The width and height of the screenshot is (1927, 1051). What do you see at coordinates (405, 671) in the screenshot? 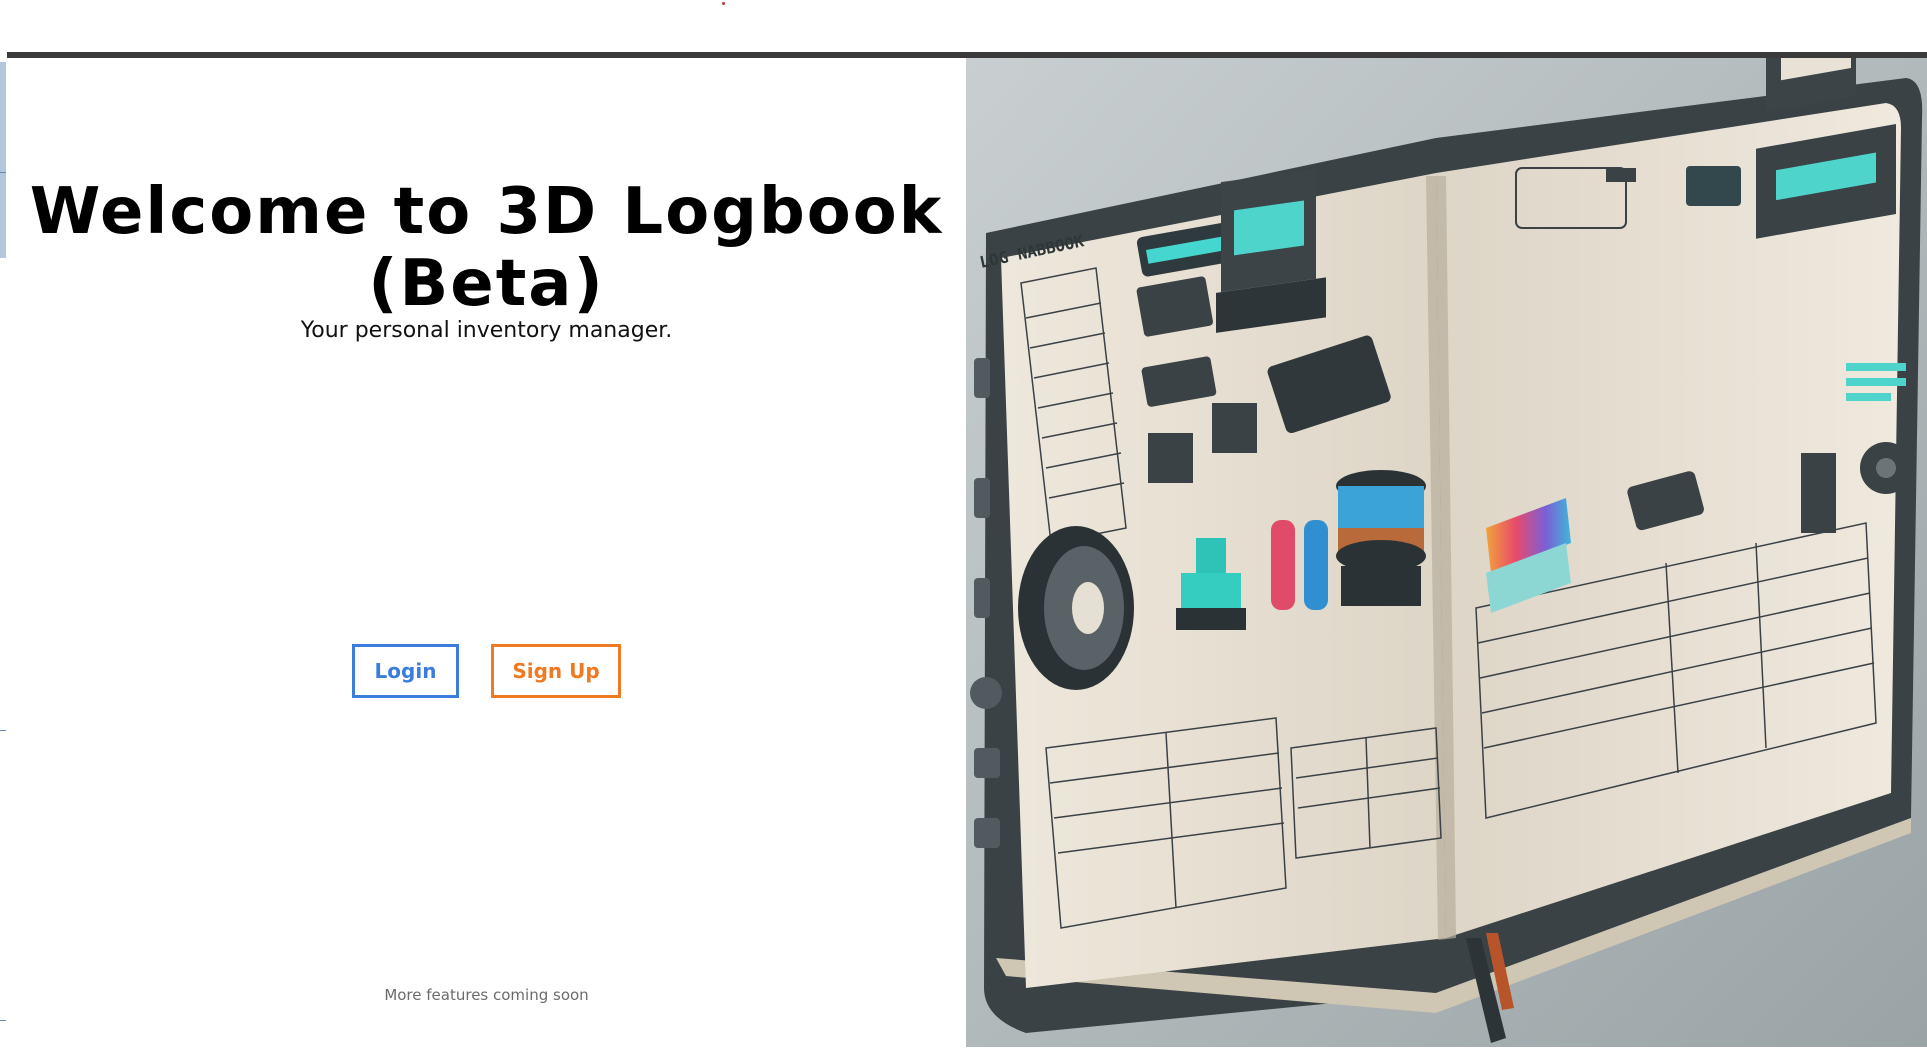
I see `login-button: Login` at bounding box center [405, 671].